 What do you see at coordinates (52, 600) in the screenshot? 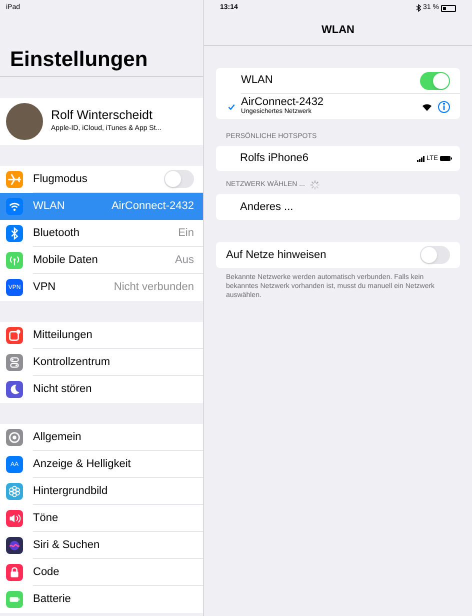
I see `row-label: Batterie` at bounding box center [52, 600].